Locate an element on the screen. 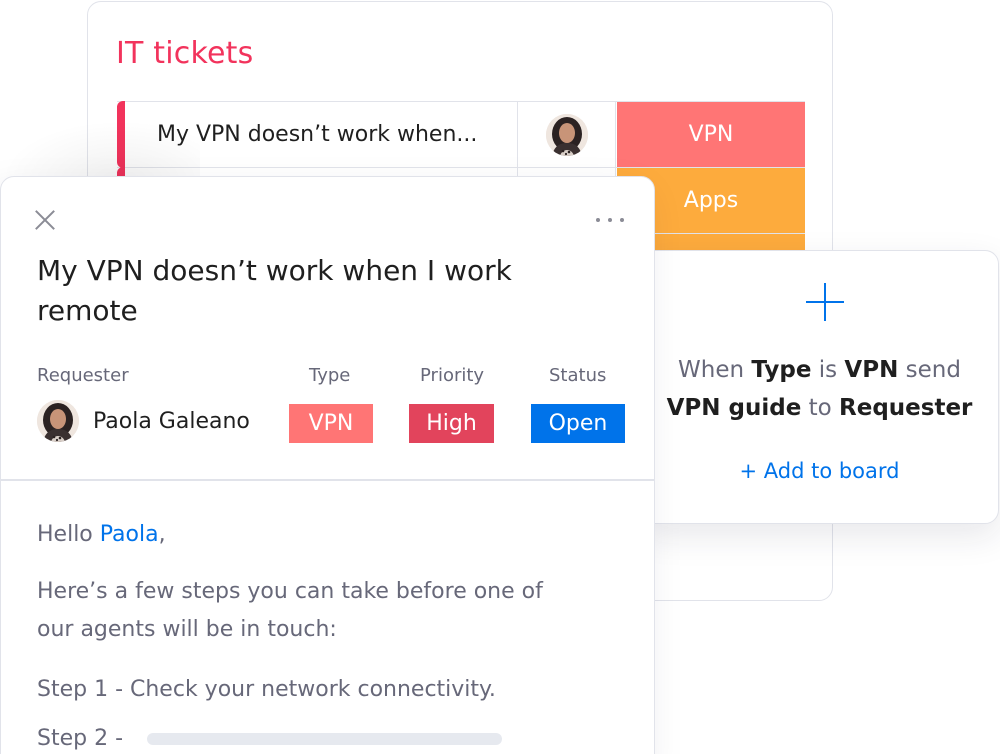  intro-line-2: our agents will be in touch: is located at coordinates (187, 629).